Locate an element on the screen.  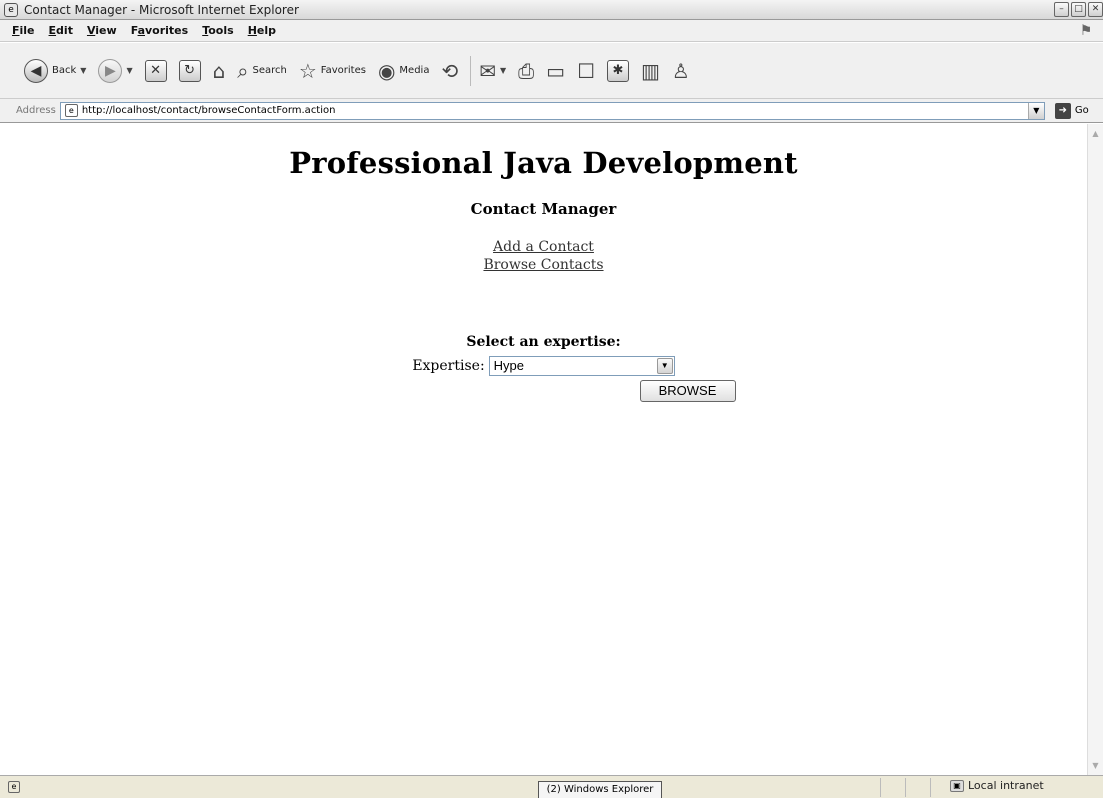
refresh-button: ↻ is located at coordinates (189, 70).